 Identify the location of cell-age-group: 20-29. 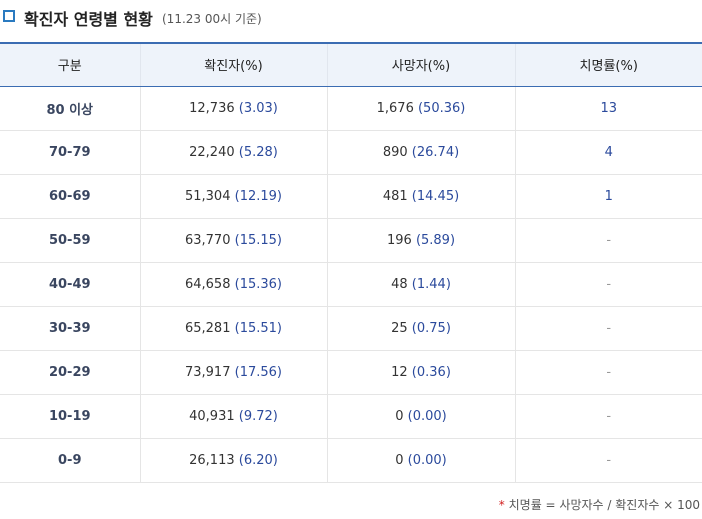
(70, 372).